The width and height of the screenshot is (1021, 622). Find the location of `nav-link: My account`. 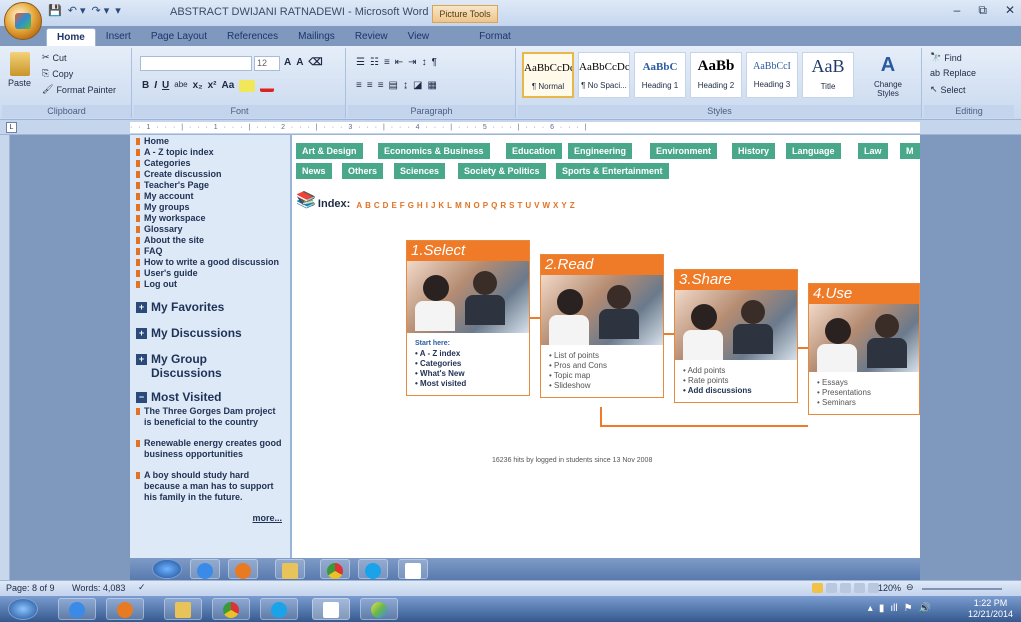

nav-link: My account is located at coordinates (210, 196).